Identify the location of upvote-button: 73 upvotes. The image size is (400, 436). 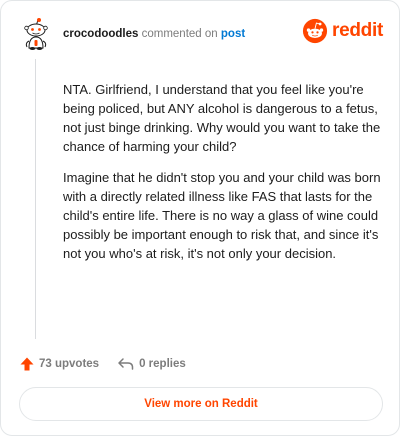
(59, 364).